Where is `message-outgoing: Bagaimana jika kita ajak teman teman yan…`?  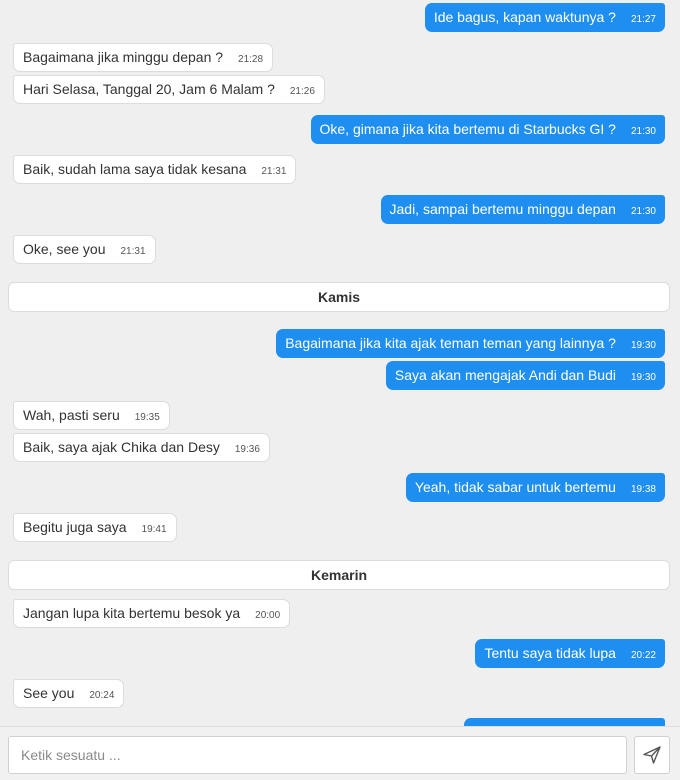
message-outgoing: Bagaimana jika kita ajak teman teman yan… is located at coordinates (470, 343).